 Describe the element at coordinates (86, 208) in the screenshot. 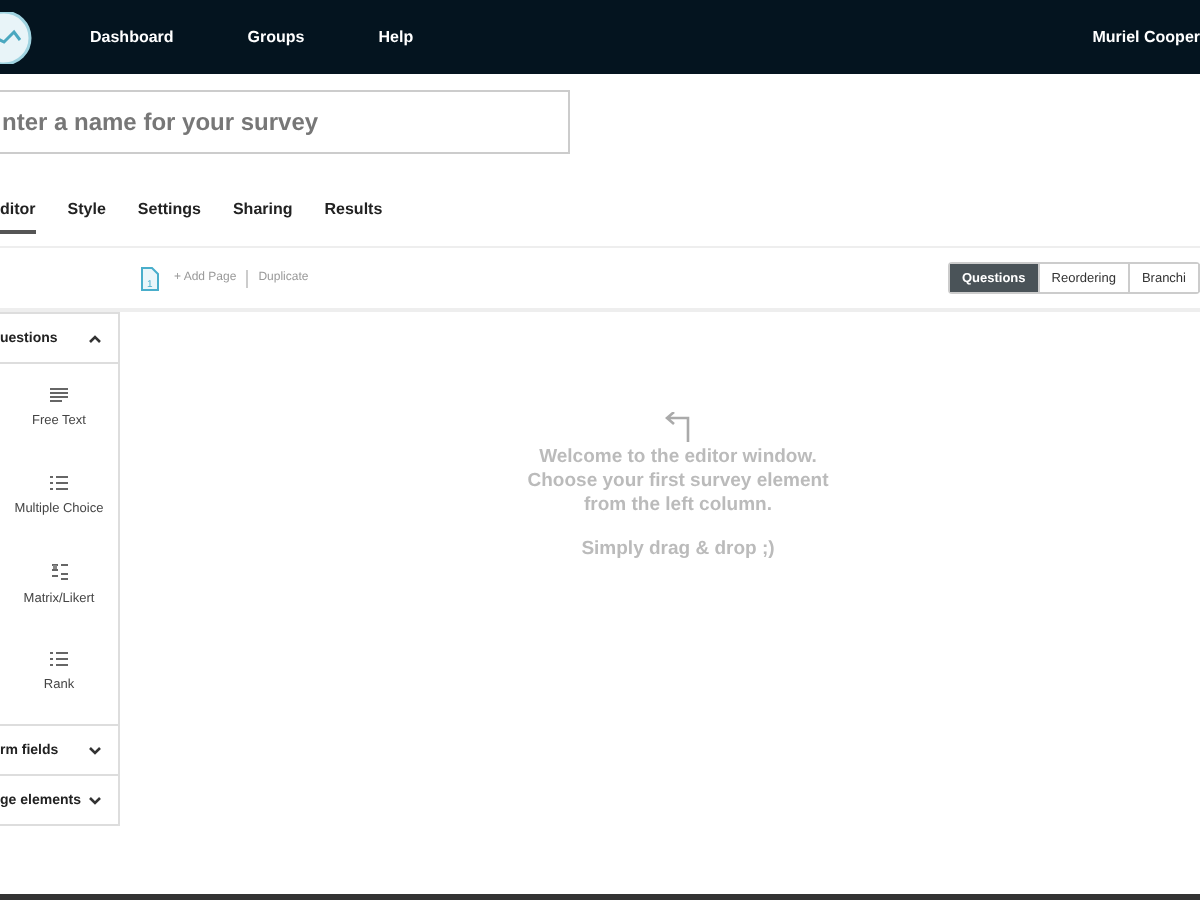

I see `tab: Style` at that location.